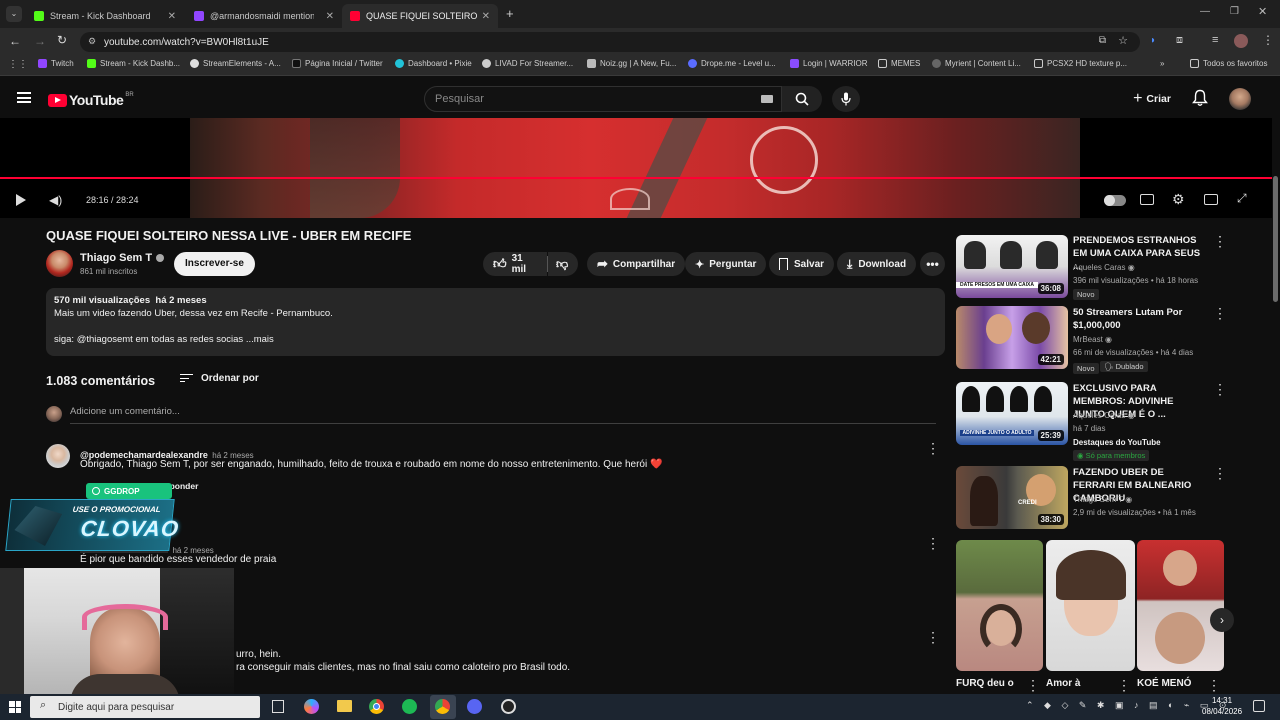  I want to click on discord-icon, so click(474, 706).